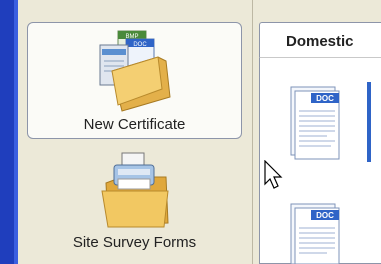 The height and width of the screenshot is (264, 381). What do you see at coordinates (369, 122) in the screenshot?
I see `partial-doc-edge` at bounding box center [369, 122].